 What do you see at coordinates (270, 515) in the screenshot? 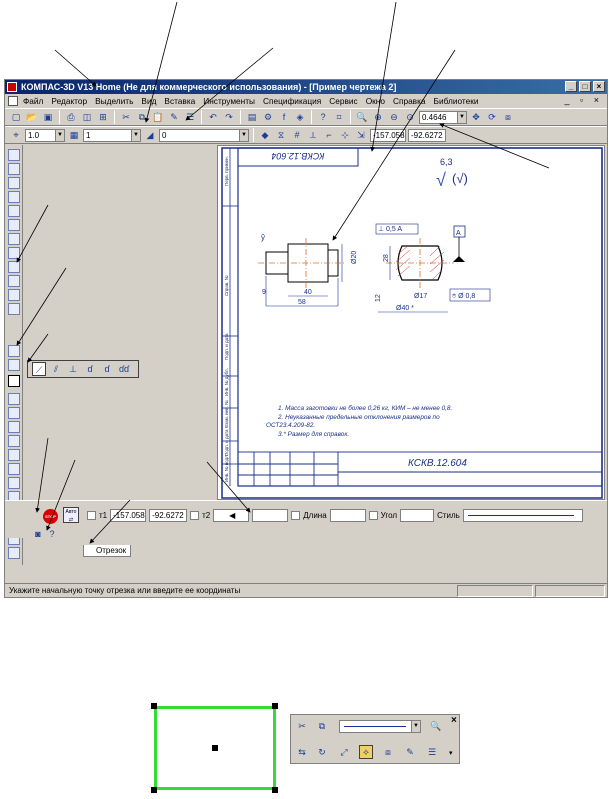
I see `t2-y-field` at bounding box center [270, 515].